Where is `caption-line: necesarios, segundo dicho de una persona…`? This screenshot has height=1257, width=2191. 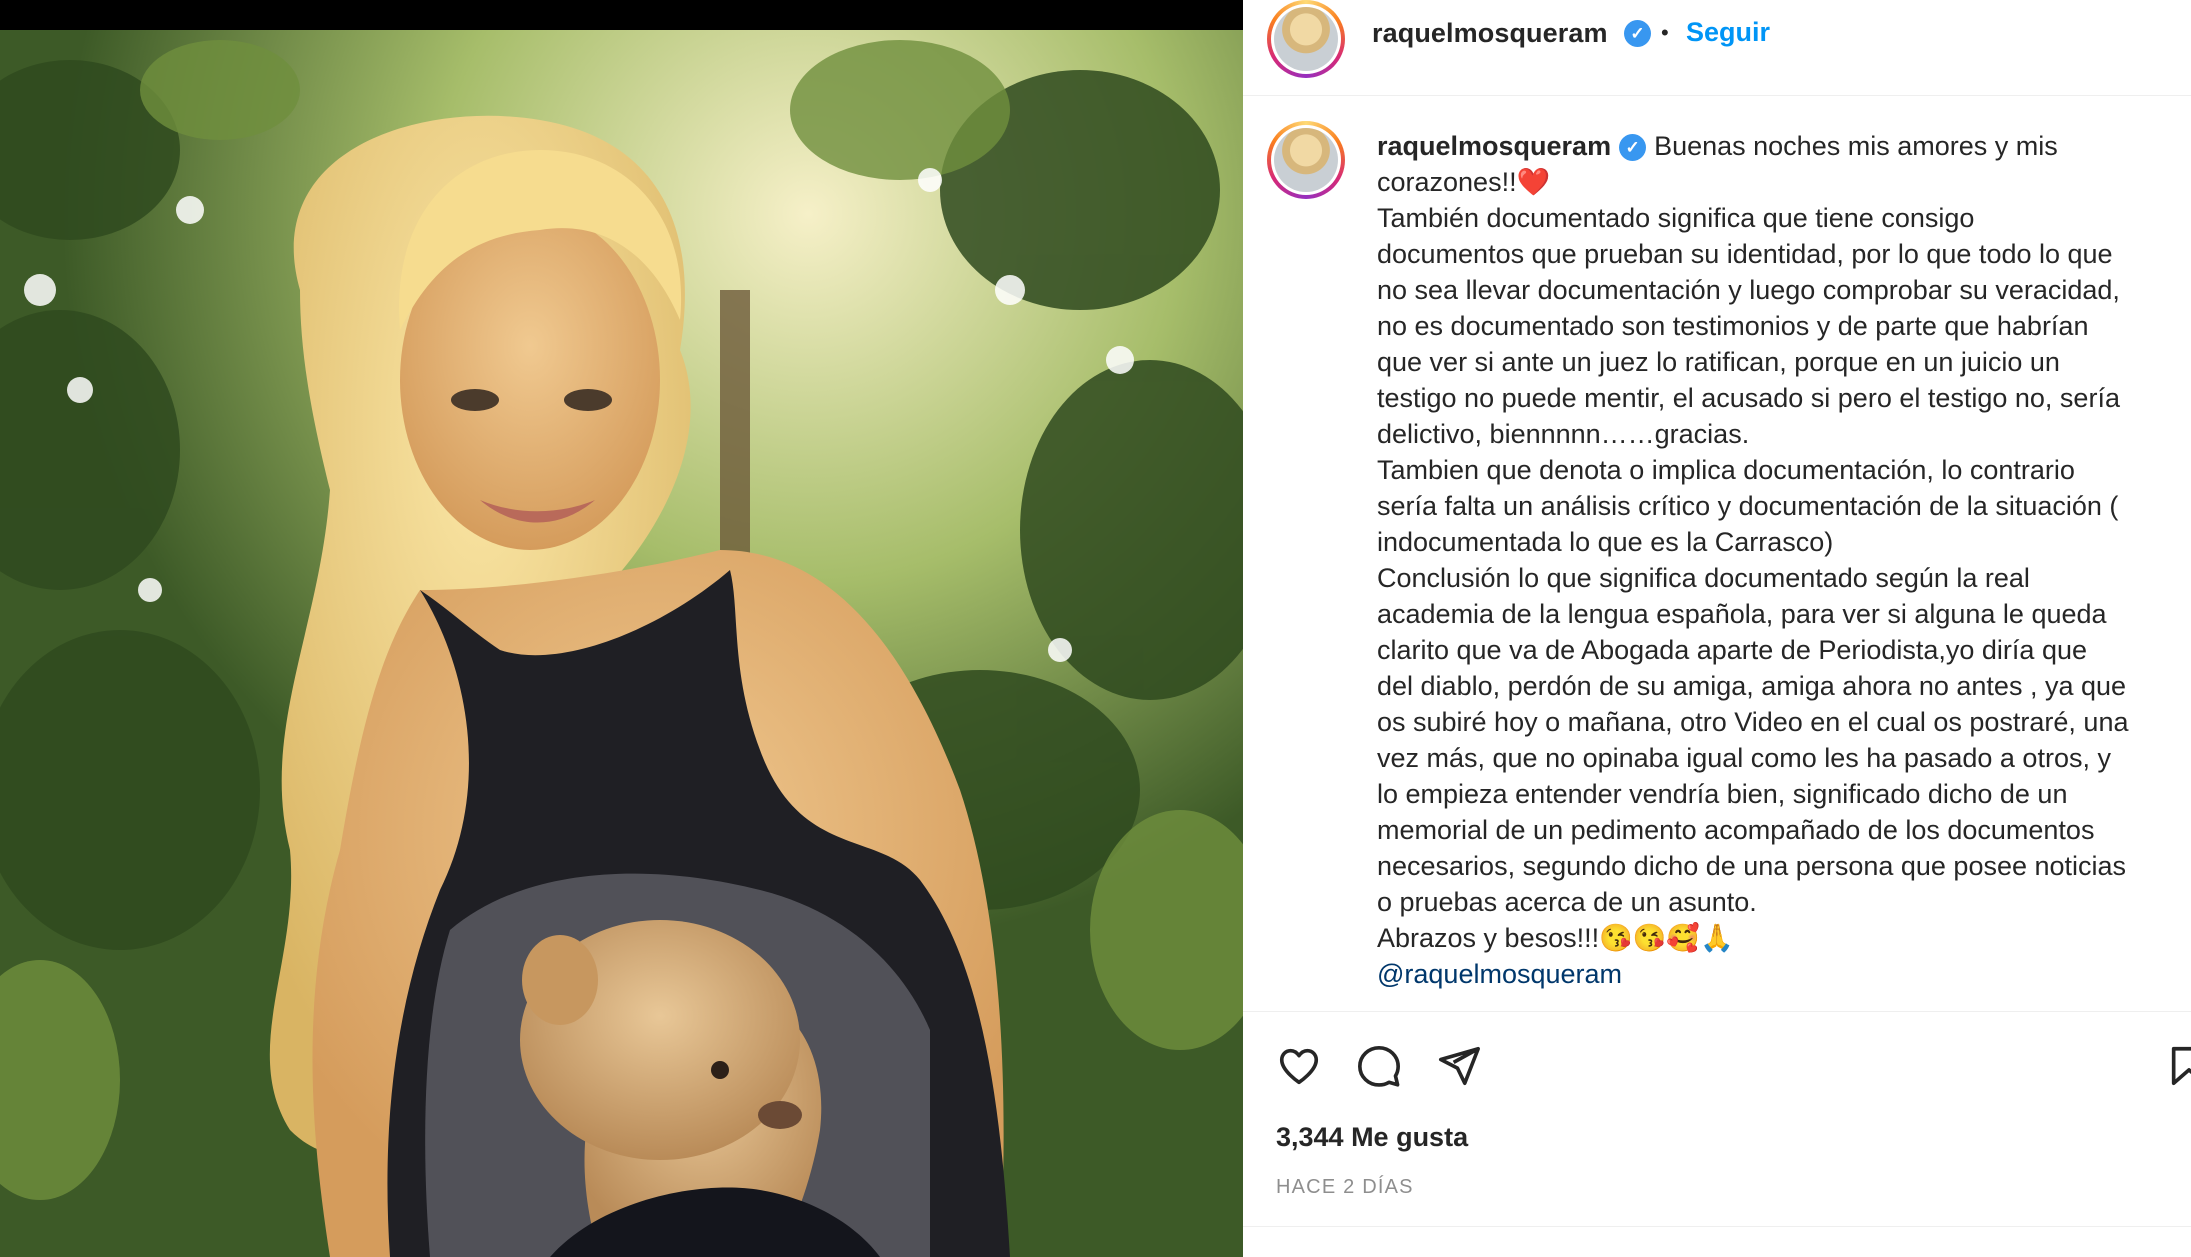
caption-line: necesarios, segundo dicho de una persona… is located at coordinates (1752, 866).